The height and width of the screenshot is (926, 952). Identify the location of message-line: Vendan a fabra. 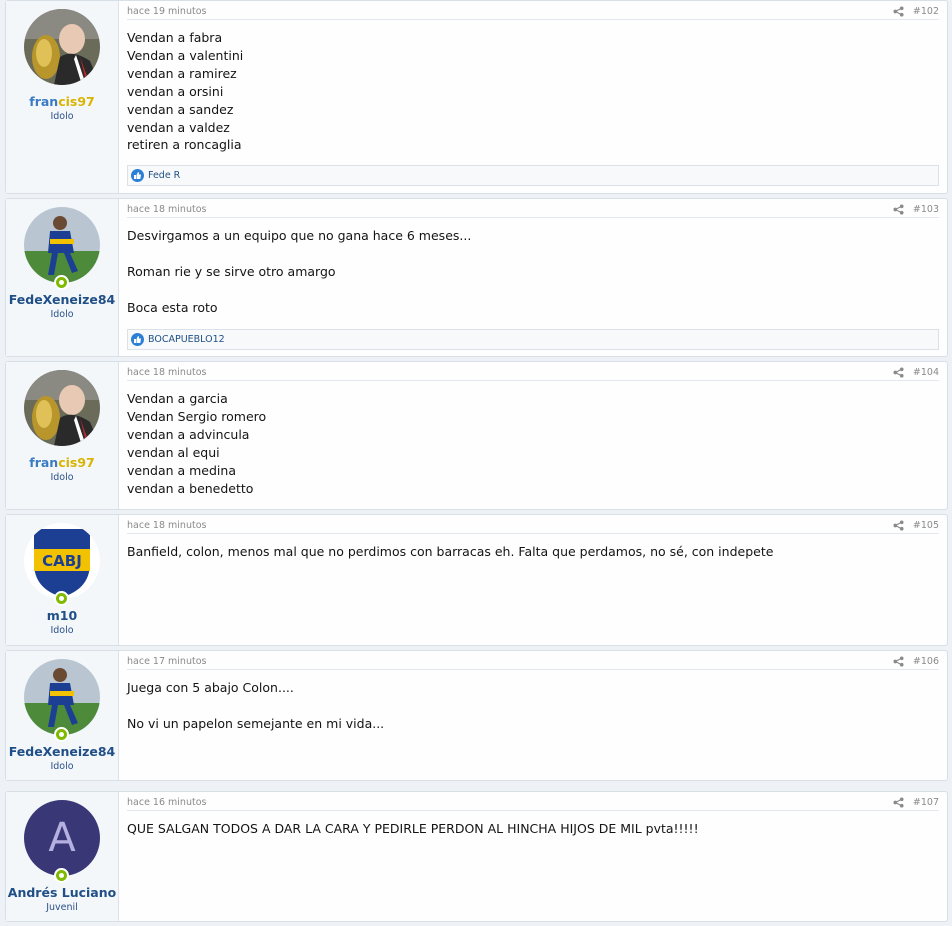
(175, 37).